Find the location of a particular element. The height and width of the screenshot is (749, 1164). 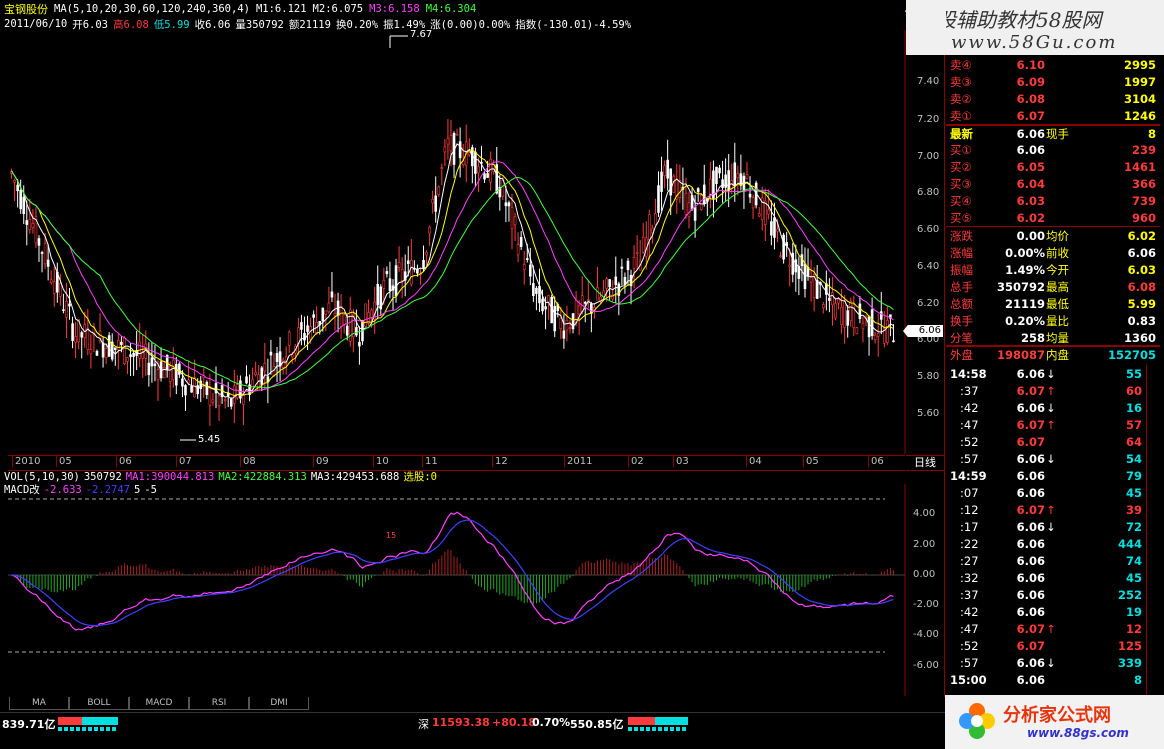

tick-scrollbar is located at coordinates (1152, 530).